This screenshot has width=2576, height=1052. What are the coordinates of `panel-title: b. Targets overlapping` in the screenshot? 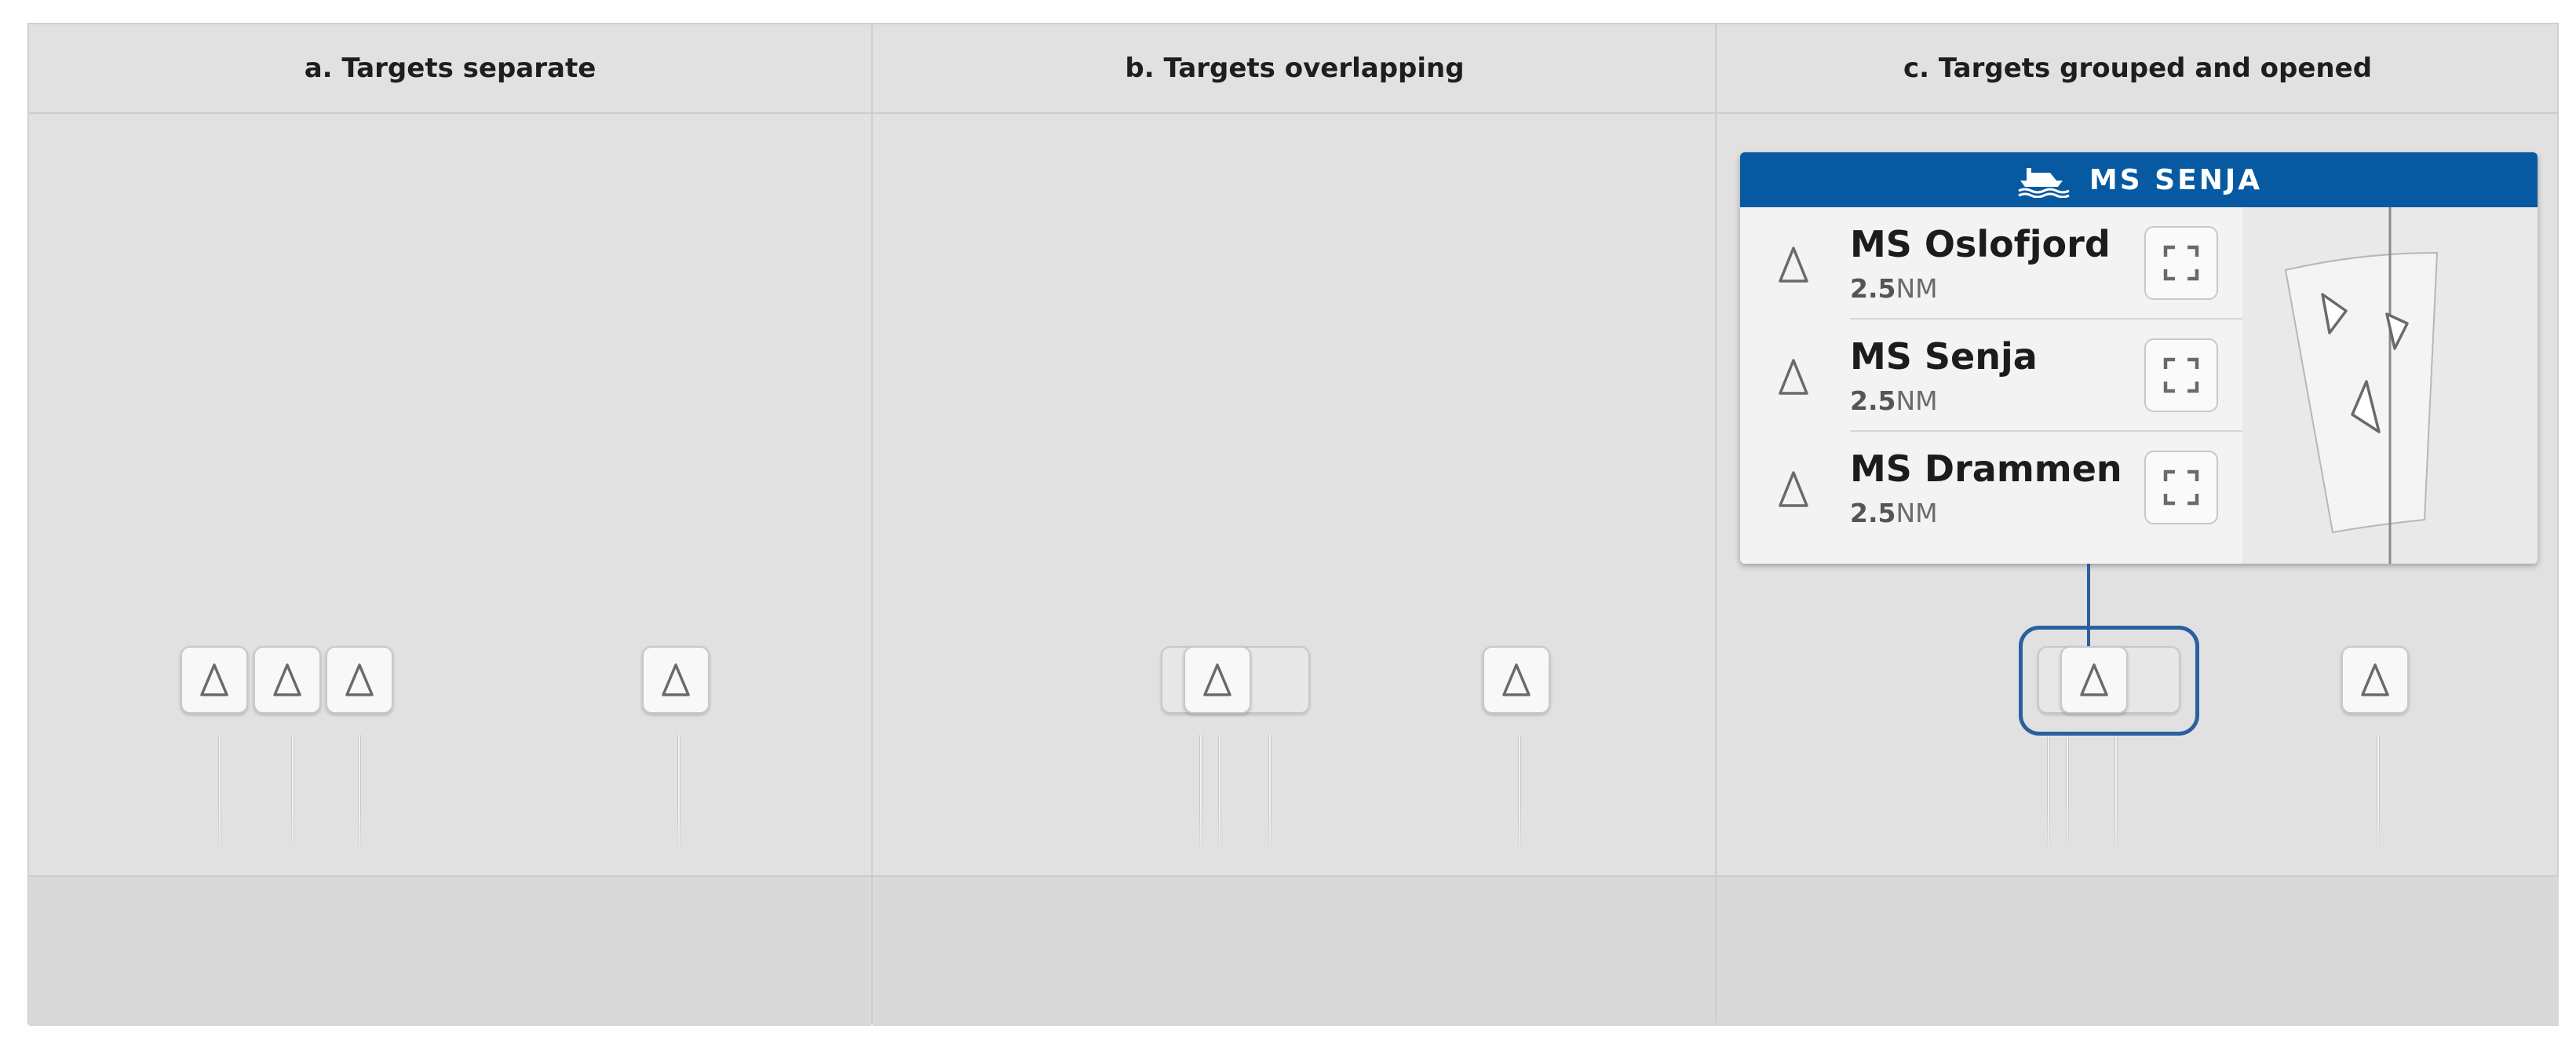 It's located at (1295, 69).